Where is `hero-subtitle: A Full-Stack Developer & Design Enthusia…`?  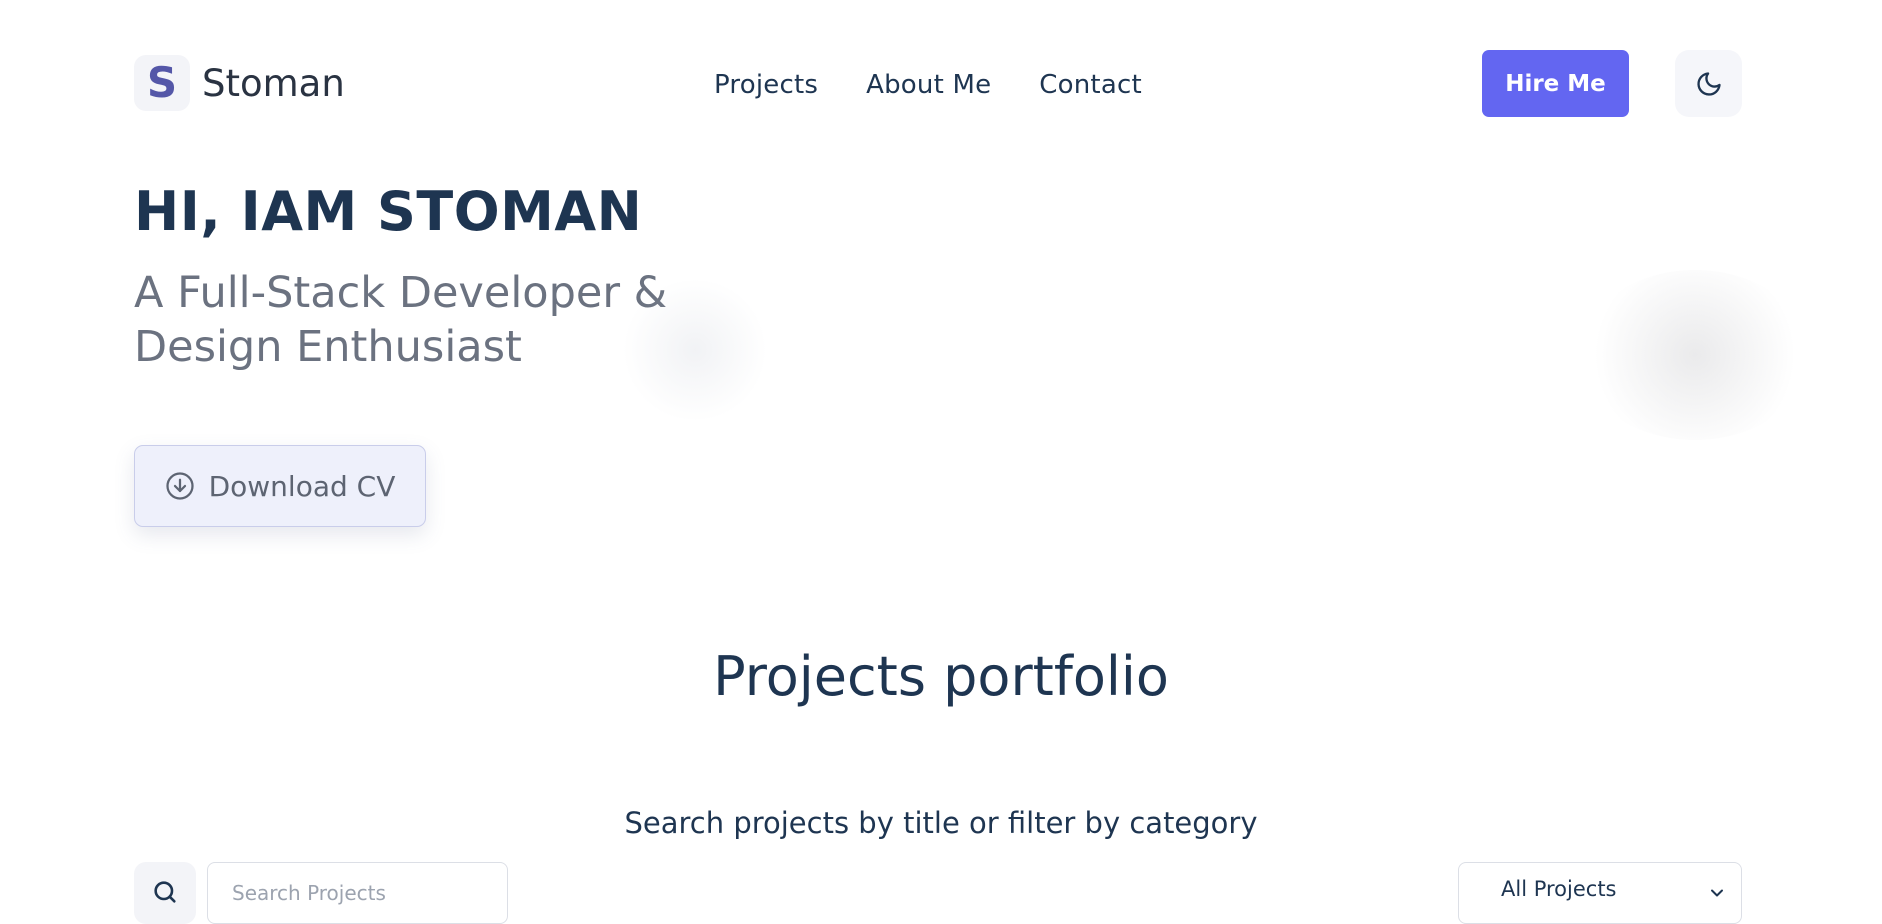
hero-subtitle: A Full-Stack Developer & Design Enthusia… is located at coordinates (401, 320).